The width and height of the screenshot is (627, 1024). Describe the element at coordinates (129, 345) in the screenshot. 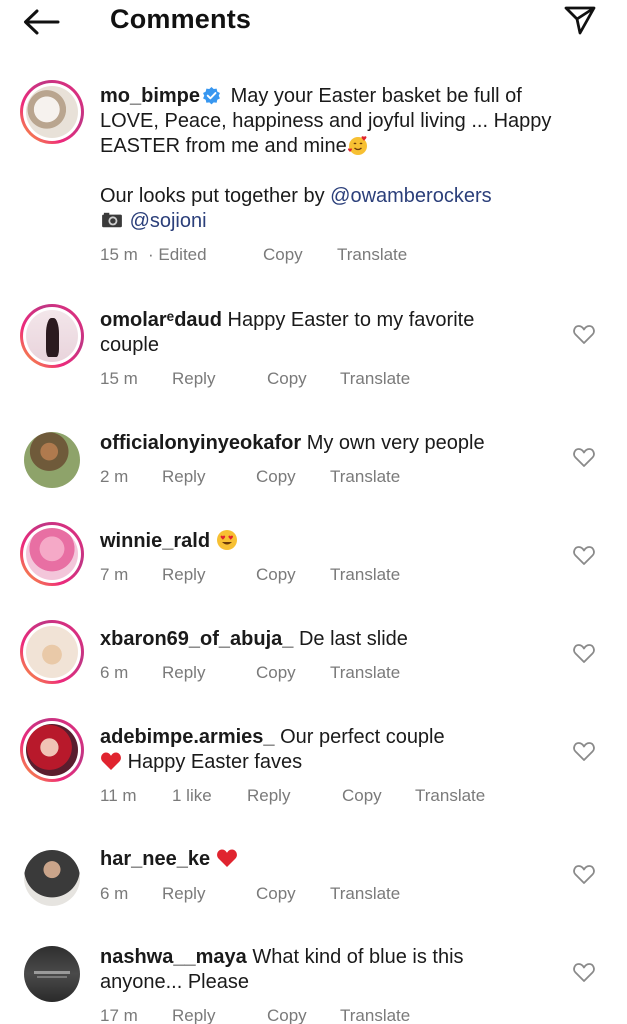

I see `comment-body: couple` at that location.